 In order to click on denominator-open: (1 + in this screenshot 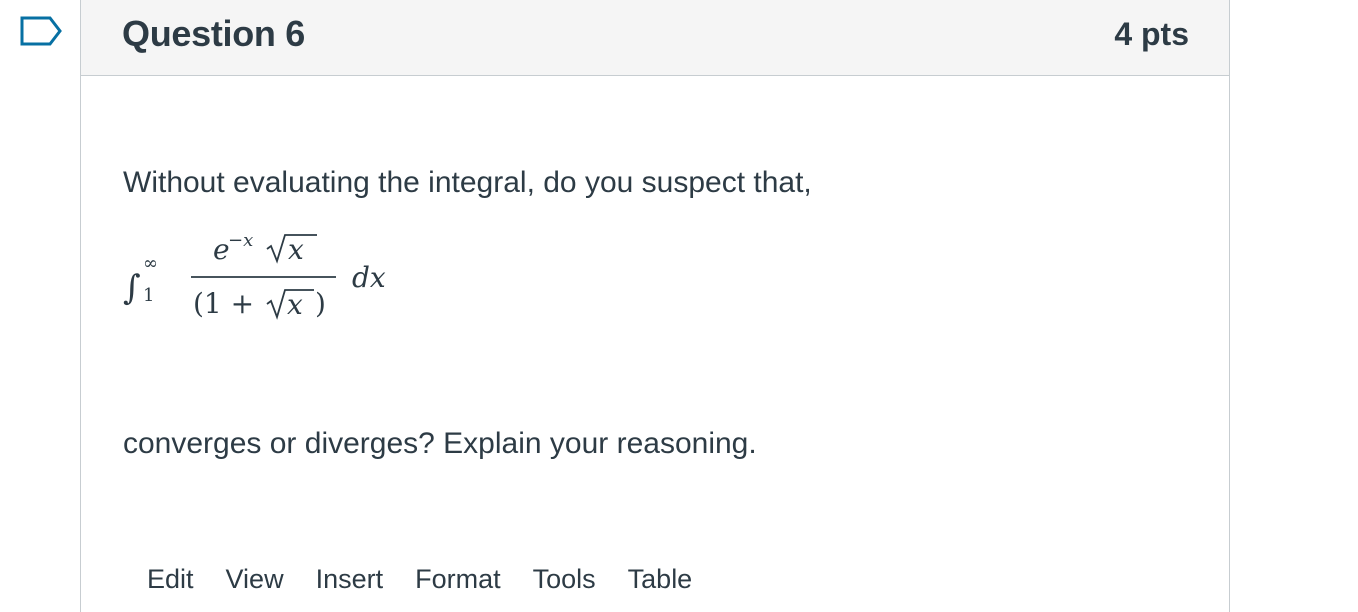, I will do `click(228, 303)`.